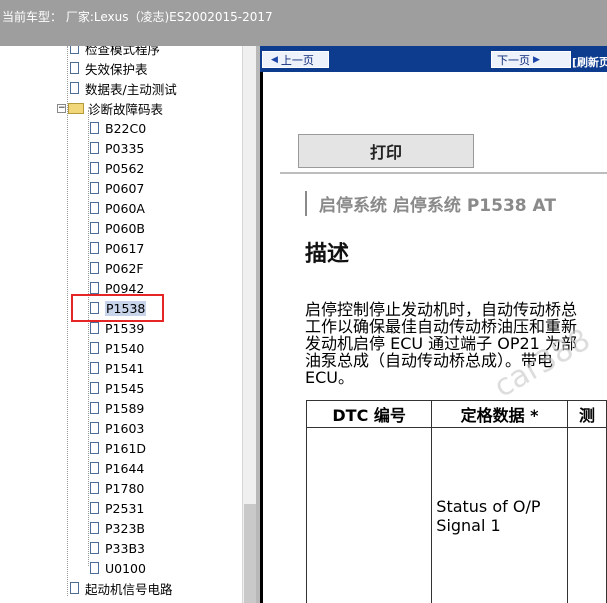  Describe the element at coordinates (125, 248) in the screenshot. I see `tree-item-label: P0617` at that location.